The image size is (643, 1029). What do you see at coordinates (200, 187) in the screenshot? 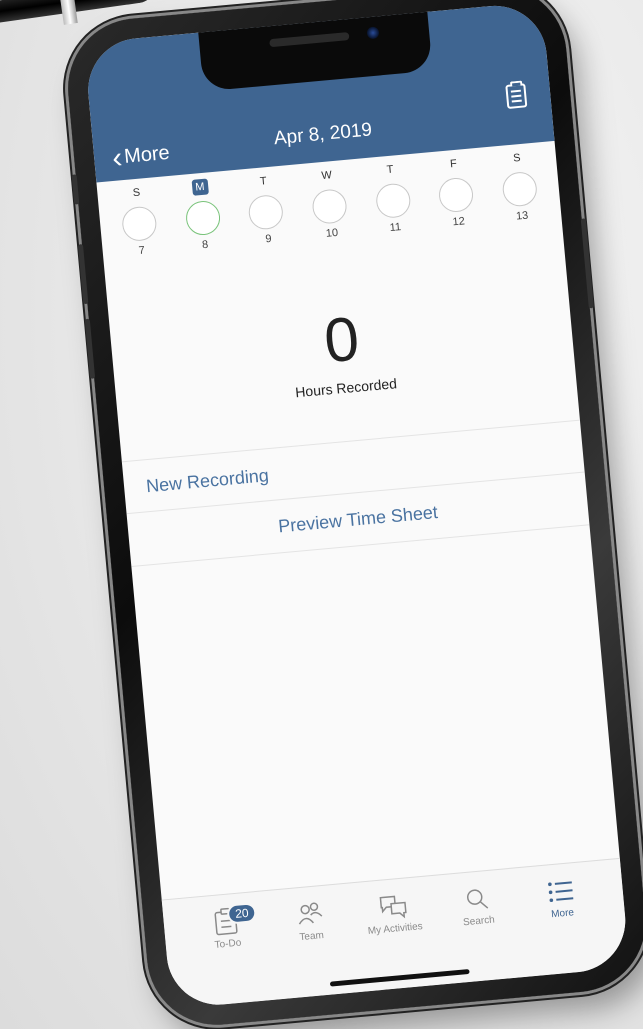
I see `day-of-week-selected: M` at bounding box center [200, 187].